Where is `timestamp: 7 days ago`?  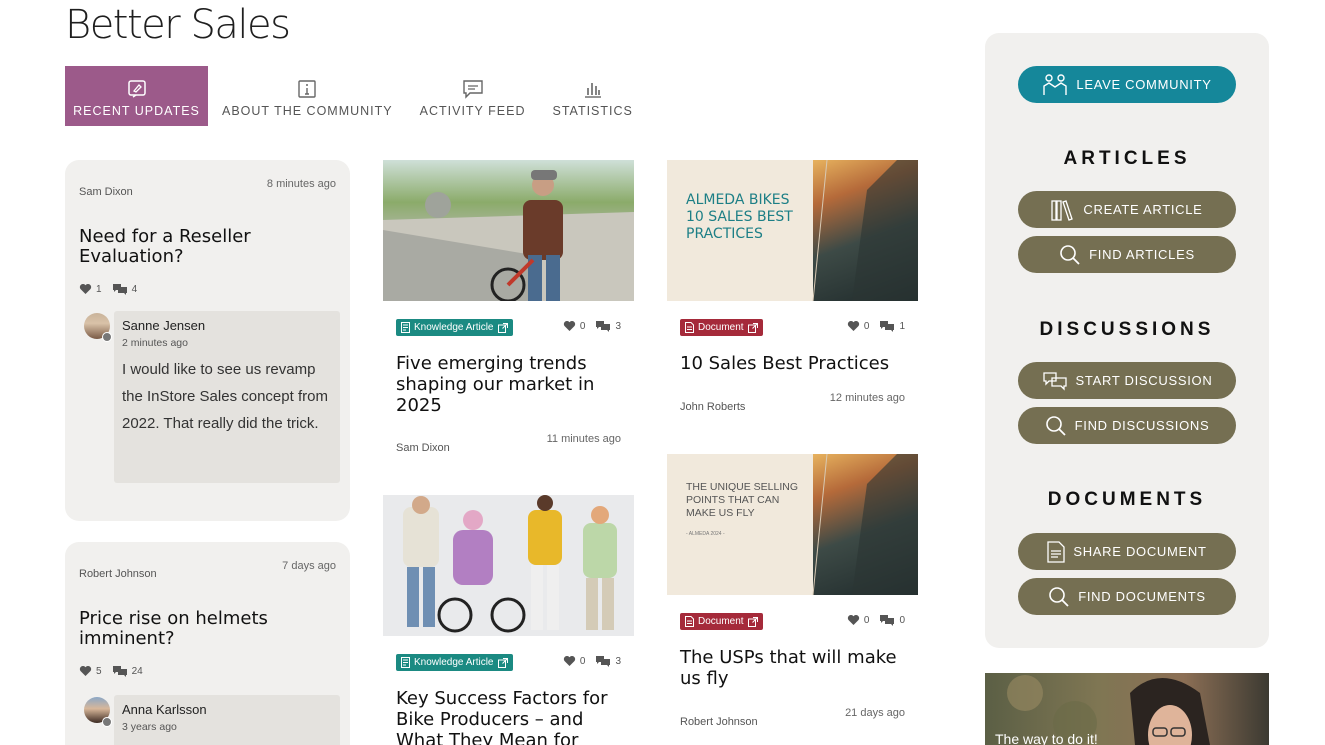 timestamp: 7 days ago is located at coordinates (309, 566).